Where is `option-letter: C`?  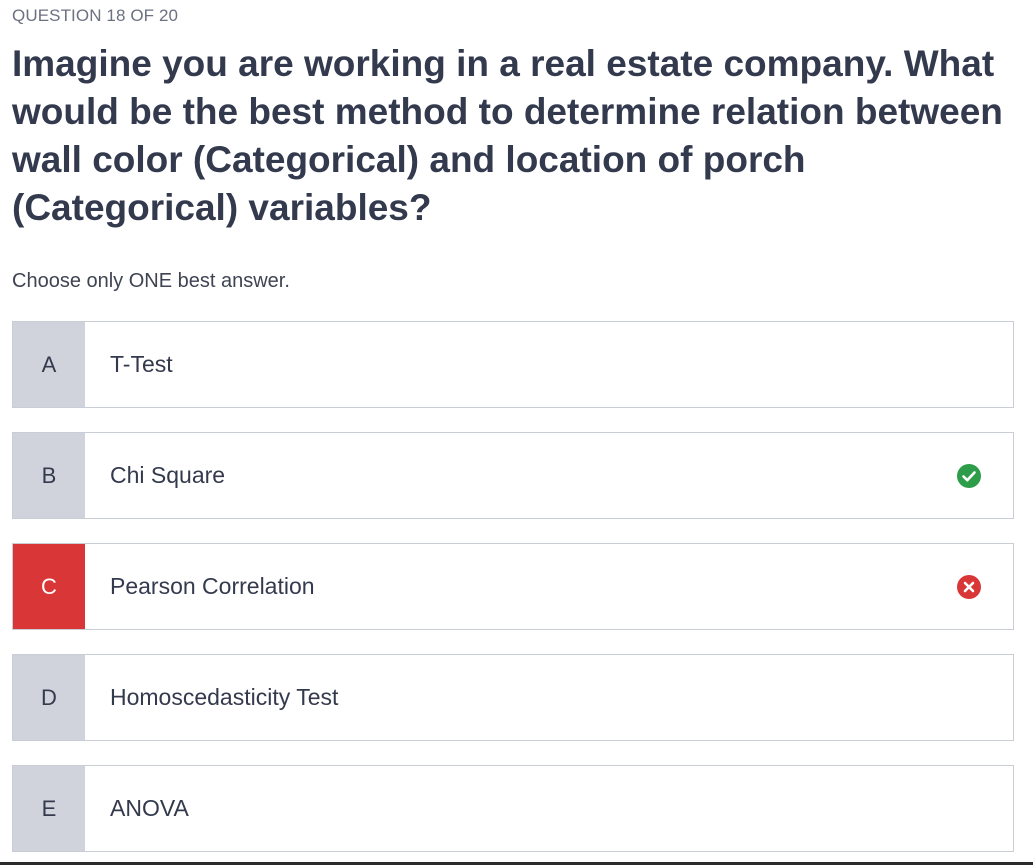
option-letter: C is located at coordinates (49, 586).